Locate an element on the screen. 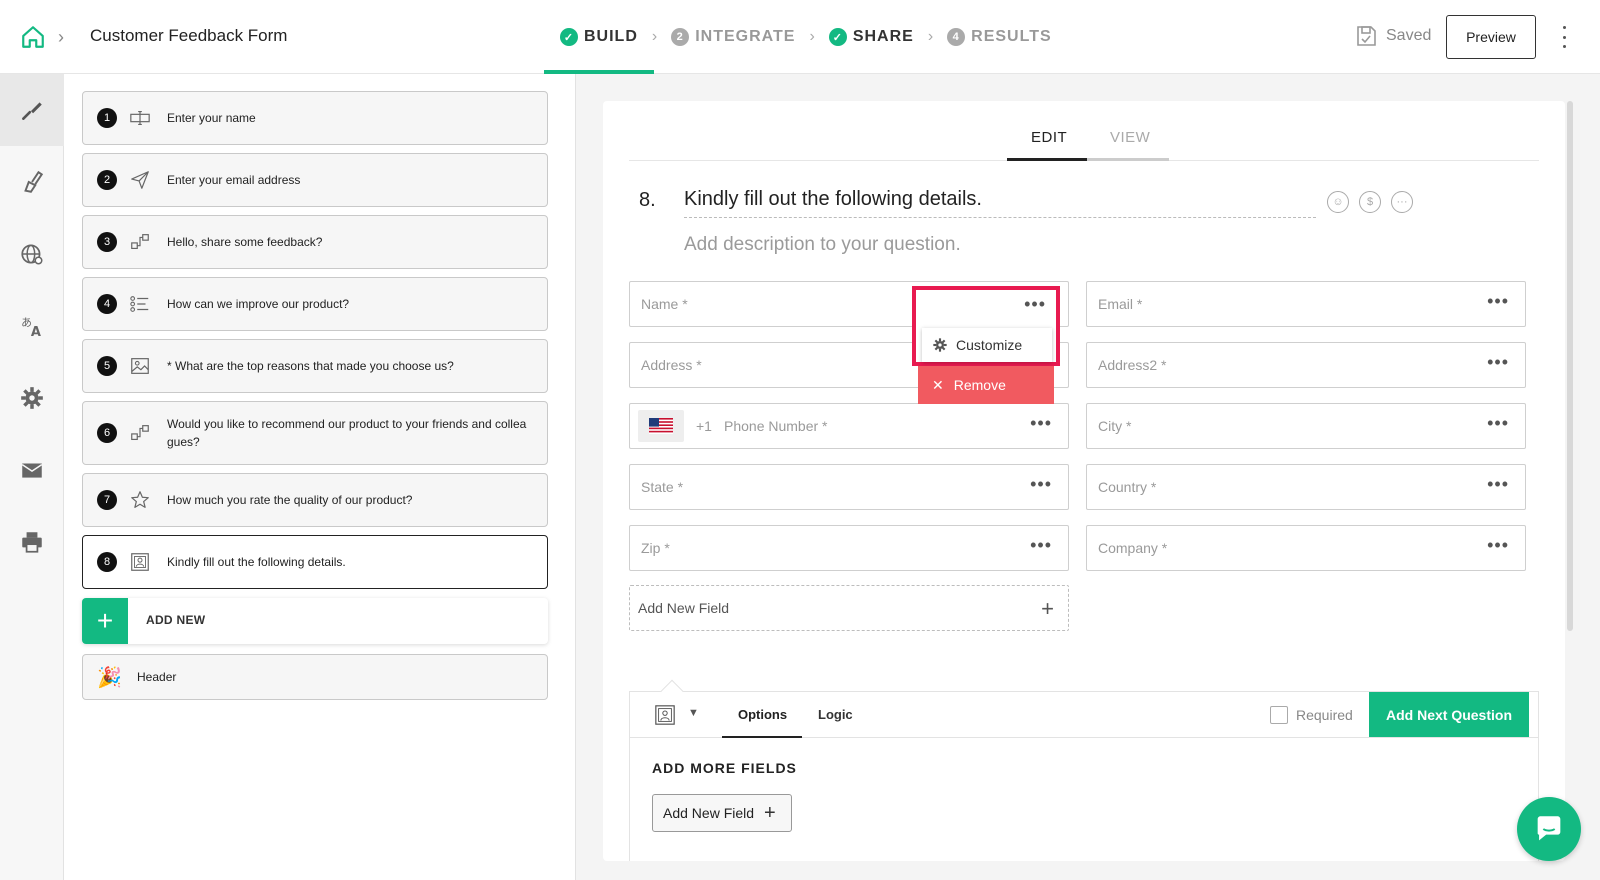  editor-tabs: EDIT VIEW is located at coordinates (1084, 141).